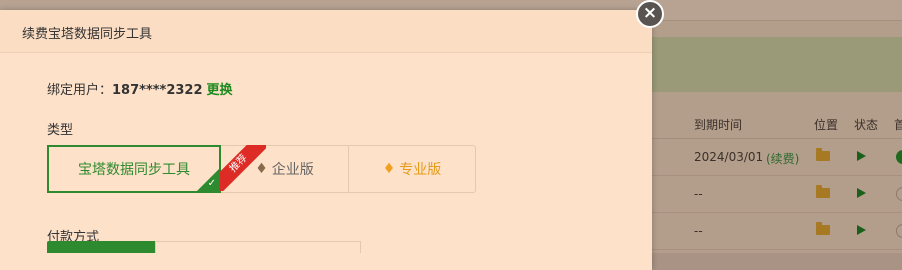 Image resolution: width=902 pixels, height=270 pixels. Describe the element at coordinates (101, 247) in the screenshot. I see `payment-option-selected` at that location.